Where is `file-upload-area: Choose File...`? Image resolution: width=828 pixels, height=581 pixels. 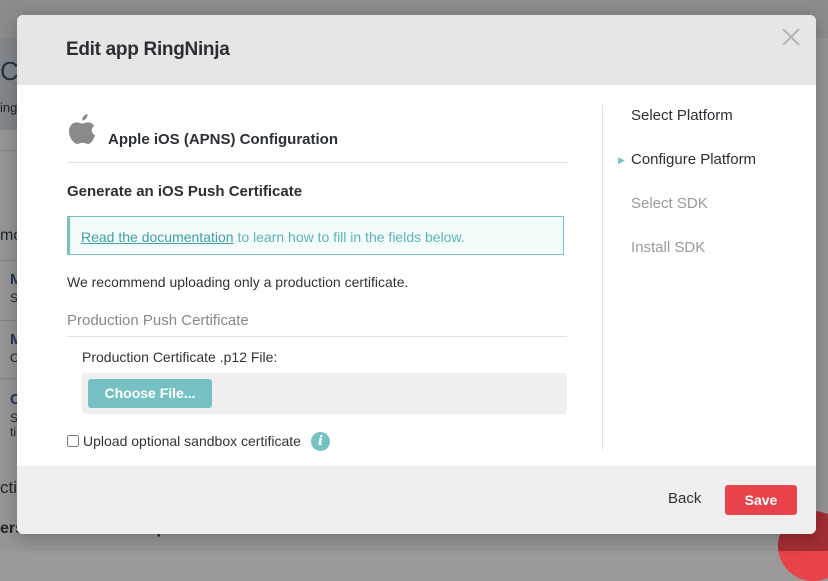
file-upload-area: Choose File... is located at coordinates (324, 393).